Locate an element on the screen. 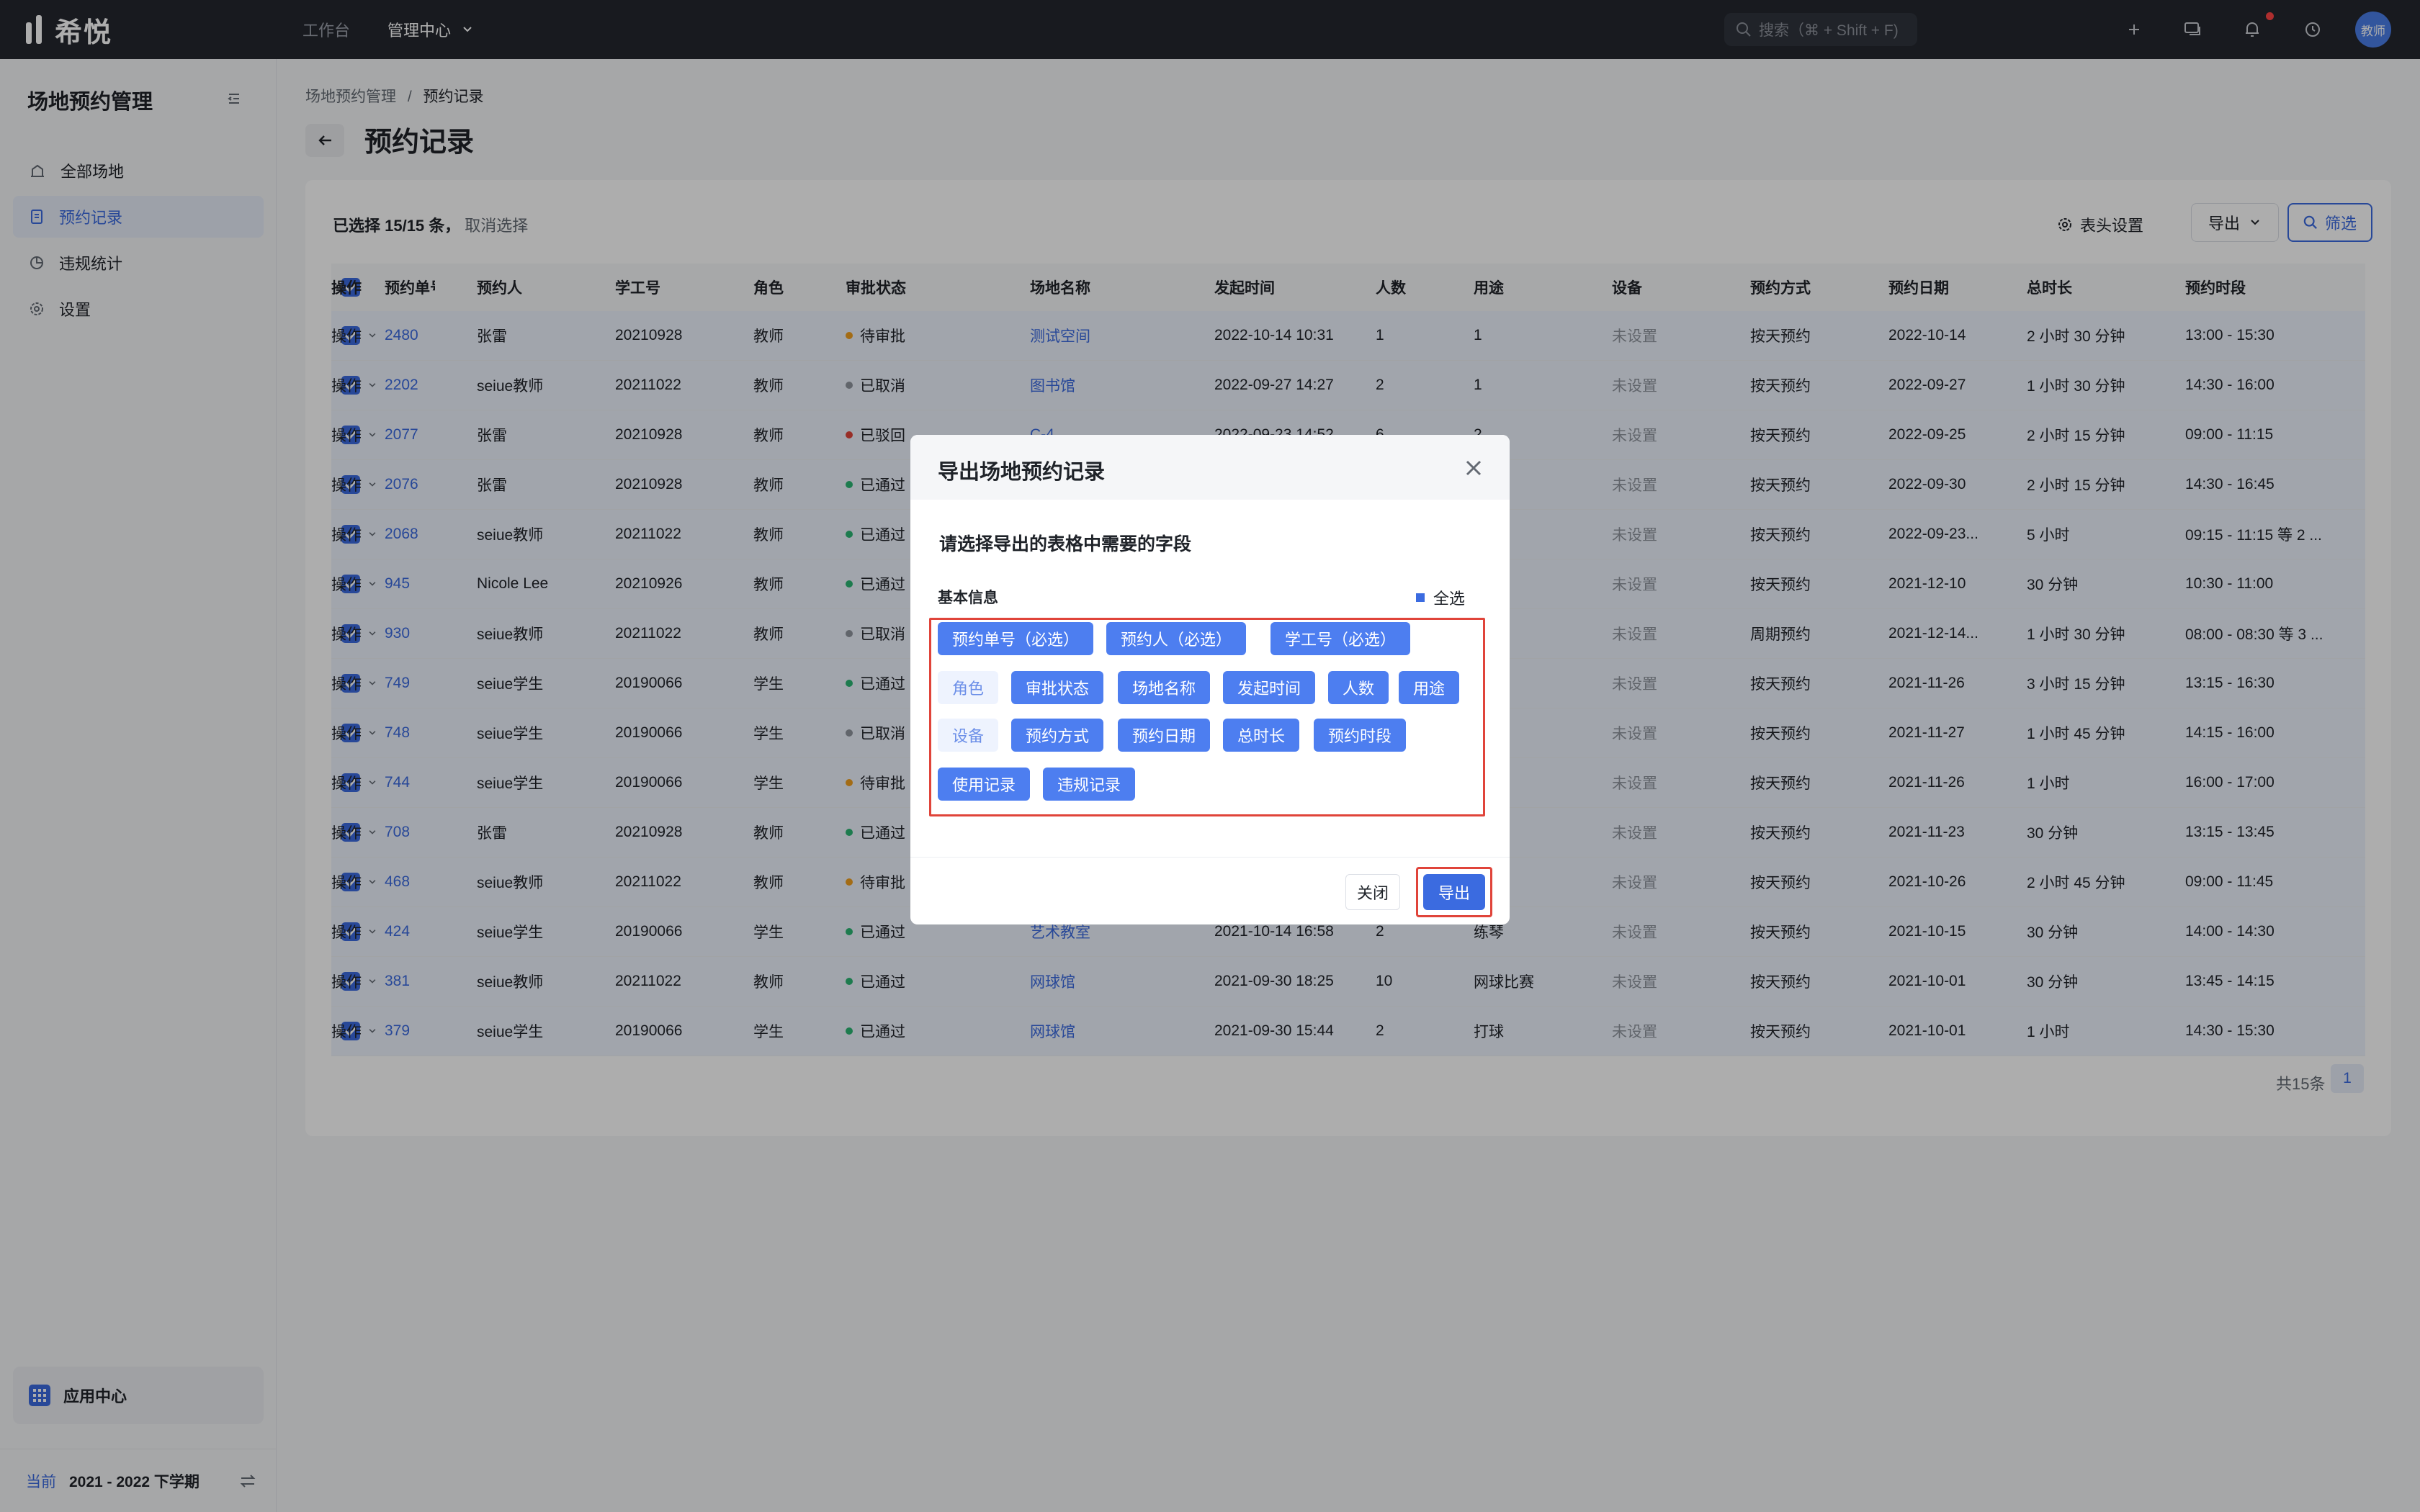 This screenshot has height=1512, width=2420. field-chip: 使用记录 is located at coordinates (984, 784).